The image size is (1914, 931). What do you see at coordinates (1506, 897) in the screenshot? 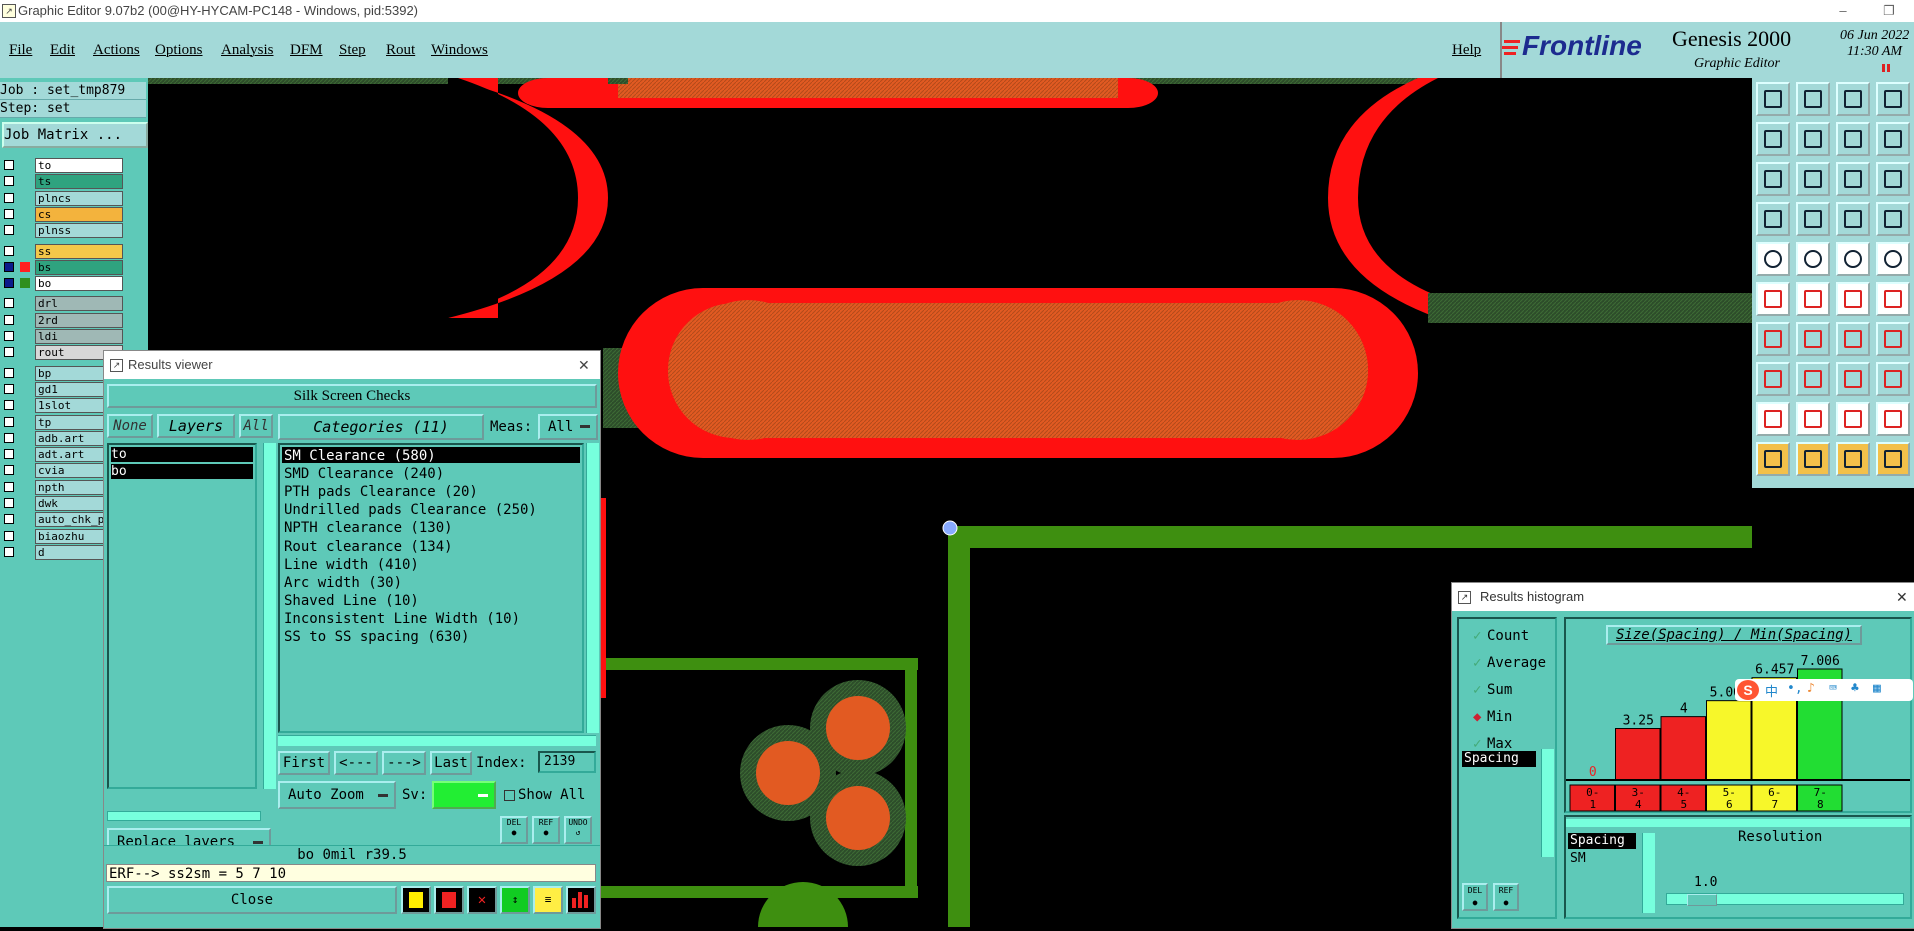
I see `ref-button: REF ●` at bounding box center [1506, 897].